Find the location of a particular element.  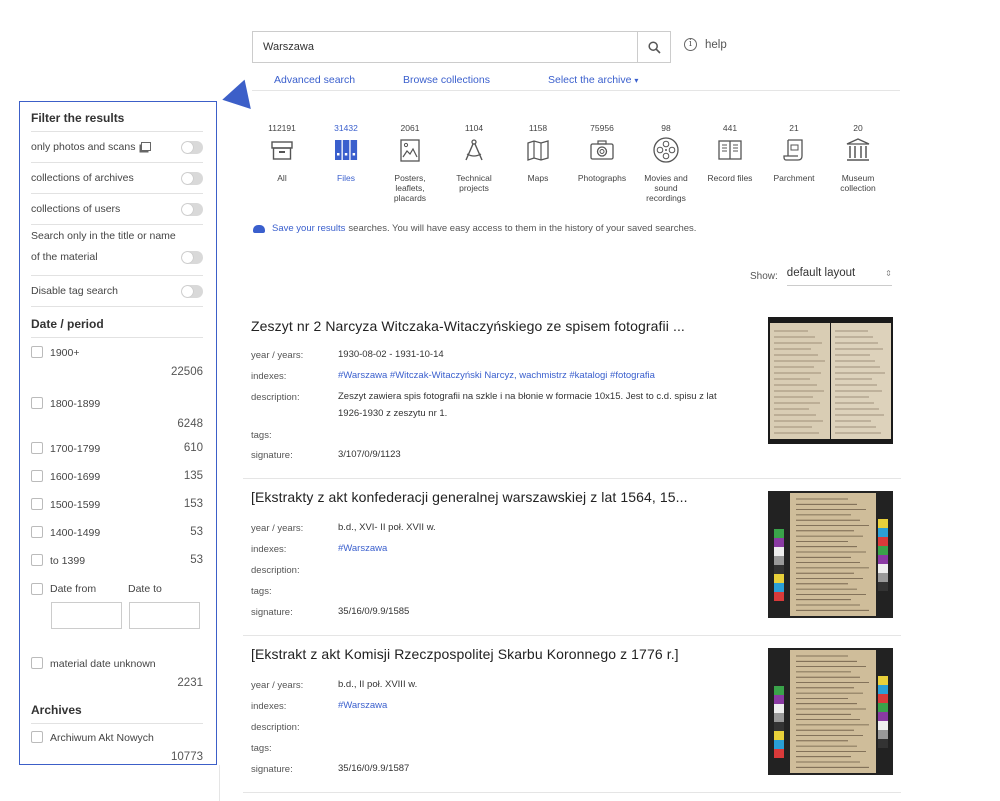

date-from-input is located at coordinates (86, 615).